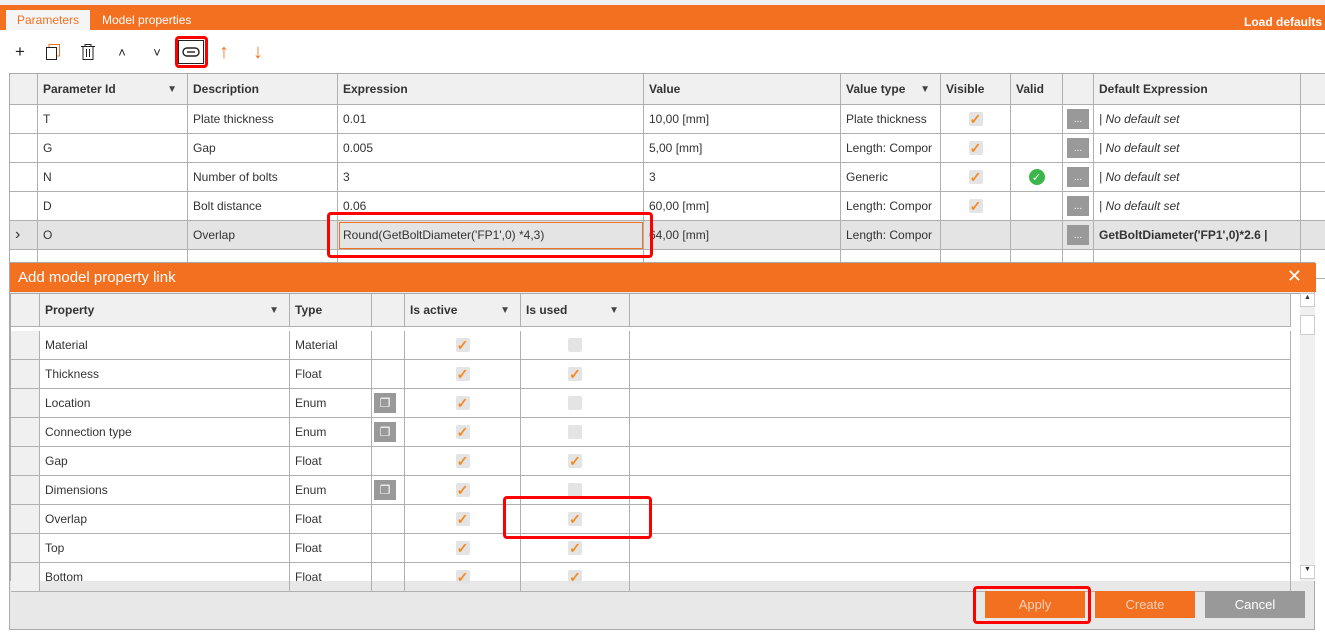  I want to click on column-header: Is active ▼, so click(463, 310).